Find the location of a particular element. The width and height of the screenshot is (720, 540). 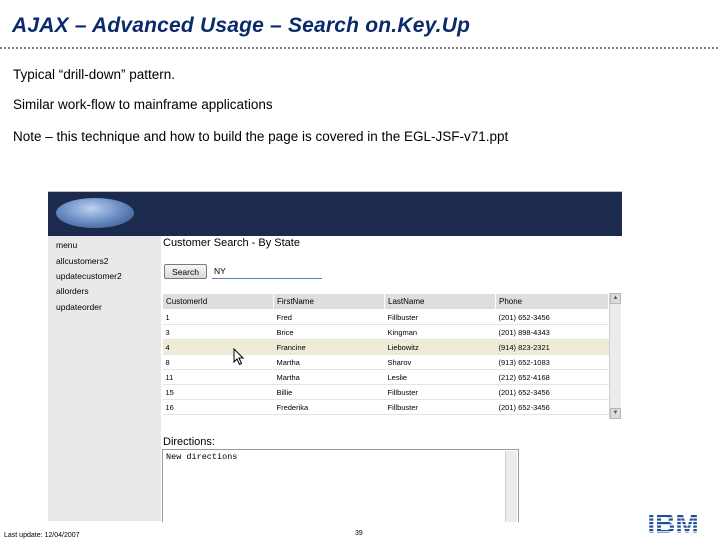

table-row-selected: 4 Francine Liebowitz (914) 823-2321 is located at coordinates (385, 347).